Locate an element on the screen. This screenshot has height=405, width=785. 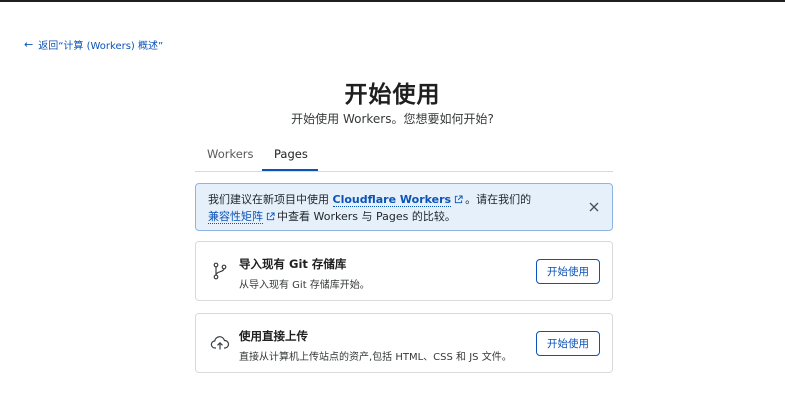
window-top-border is located at coordinates (392, 1).